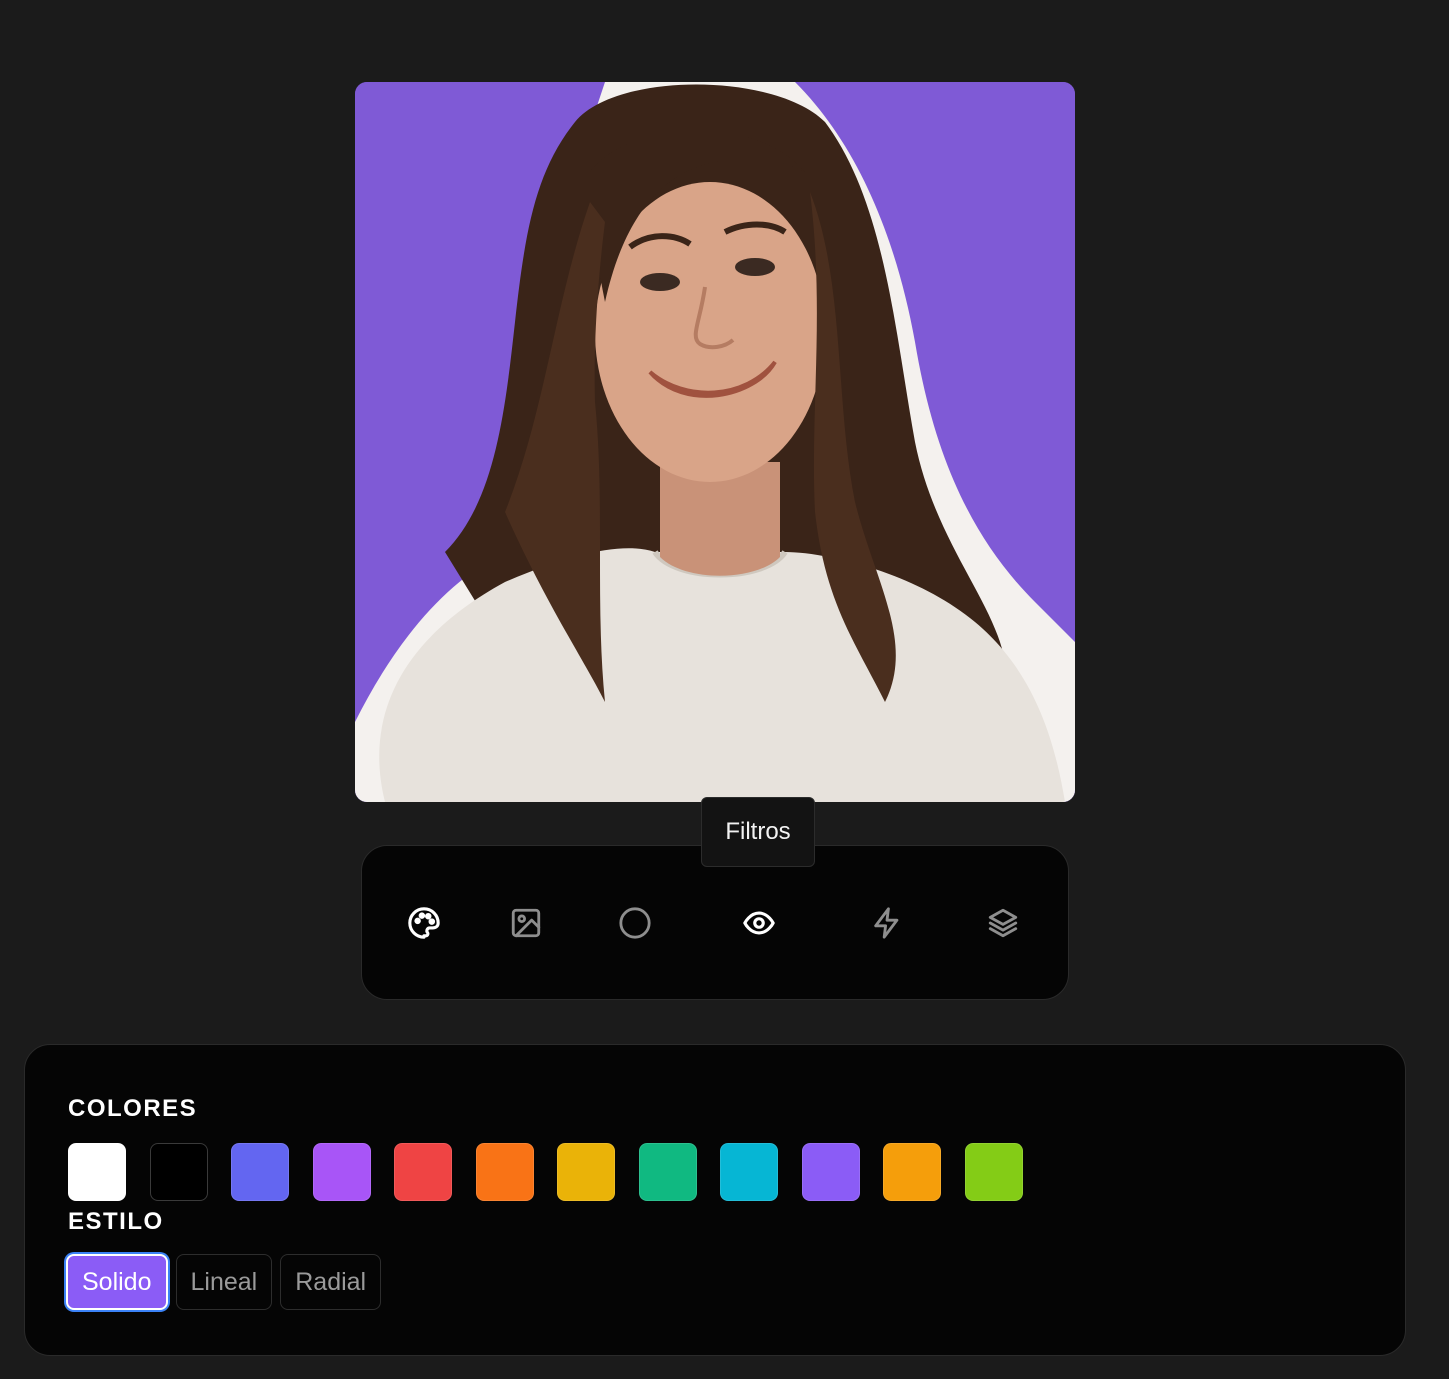  What do you see at coordinates (912, 1172) in the screenshot?
I see `color-swatch-amber` at bounding box center [912, 1172].